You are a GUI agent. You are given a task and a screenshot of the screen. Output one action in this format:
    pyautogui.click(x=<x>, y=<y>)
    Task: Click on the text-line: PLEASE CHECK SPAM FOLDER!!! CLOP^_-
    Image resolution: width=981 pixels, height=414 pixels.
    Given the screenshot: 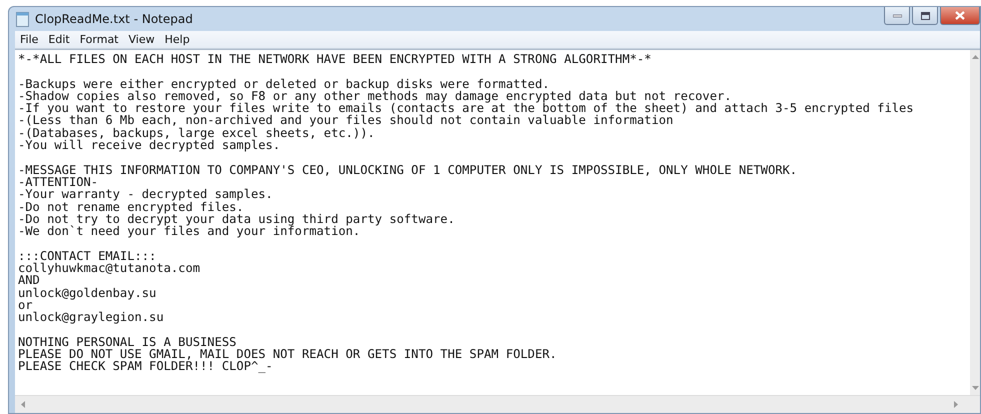 What is the action you would take?
    pyautogui.click(x=145, y=366)
    